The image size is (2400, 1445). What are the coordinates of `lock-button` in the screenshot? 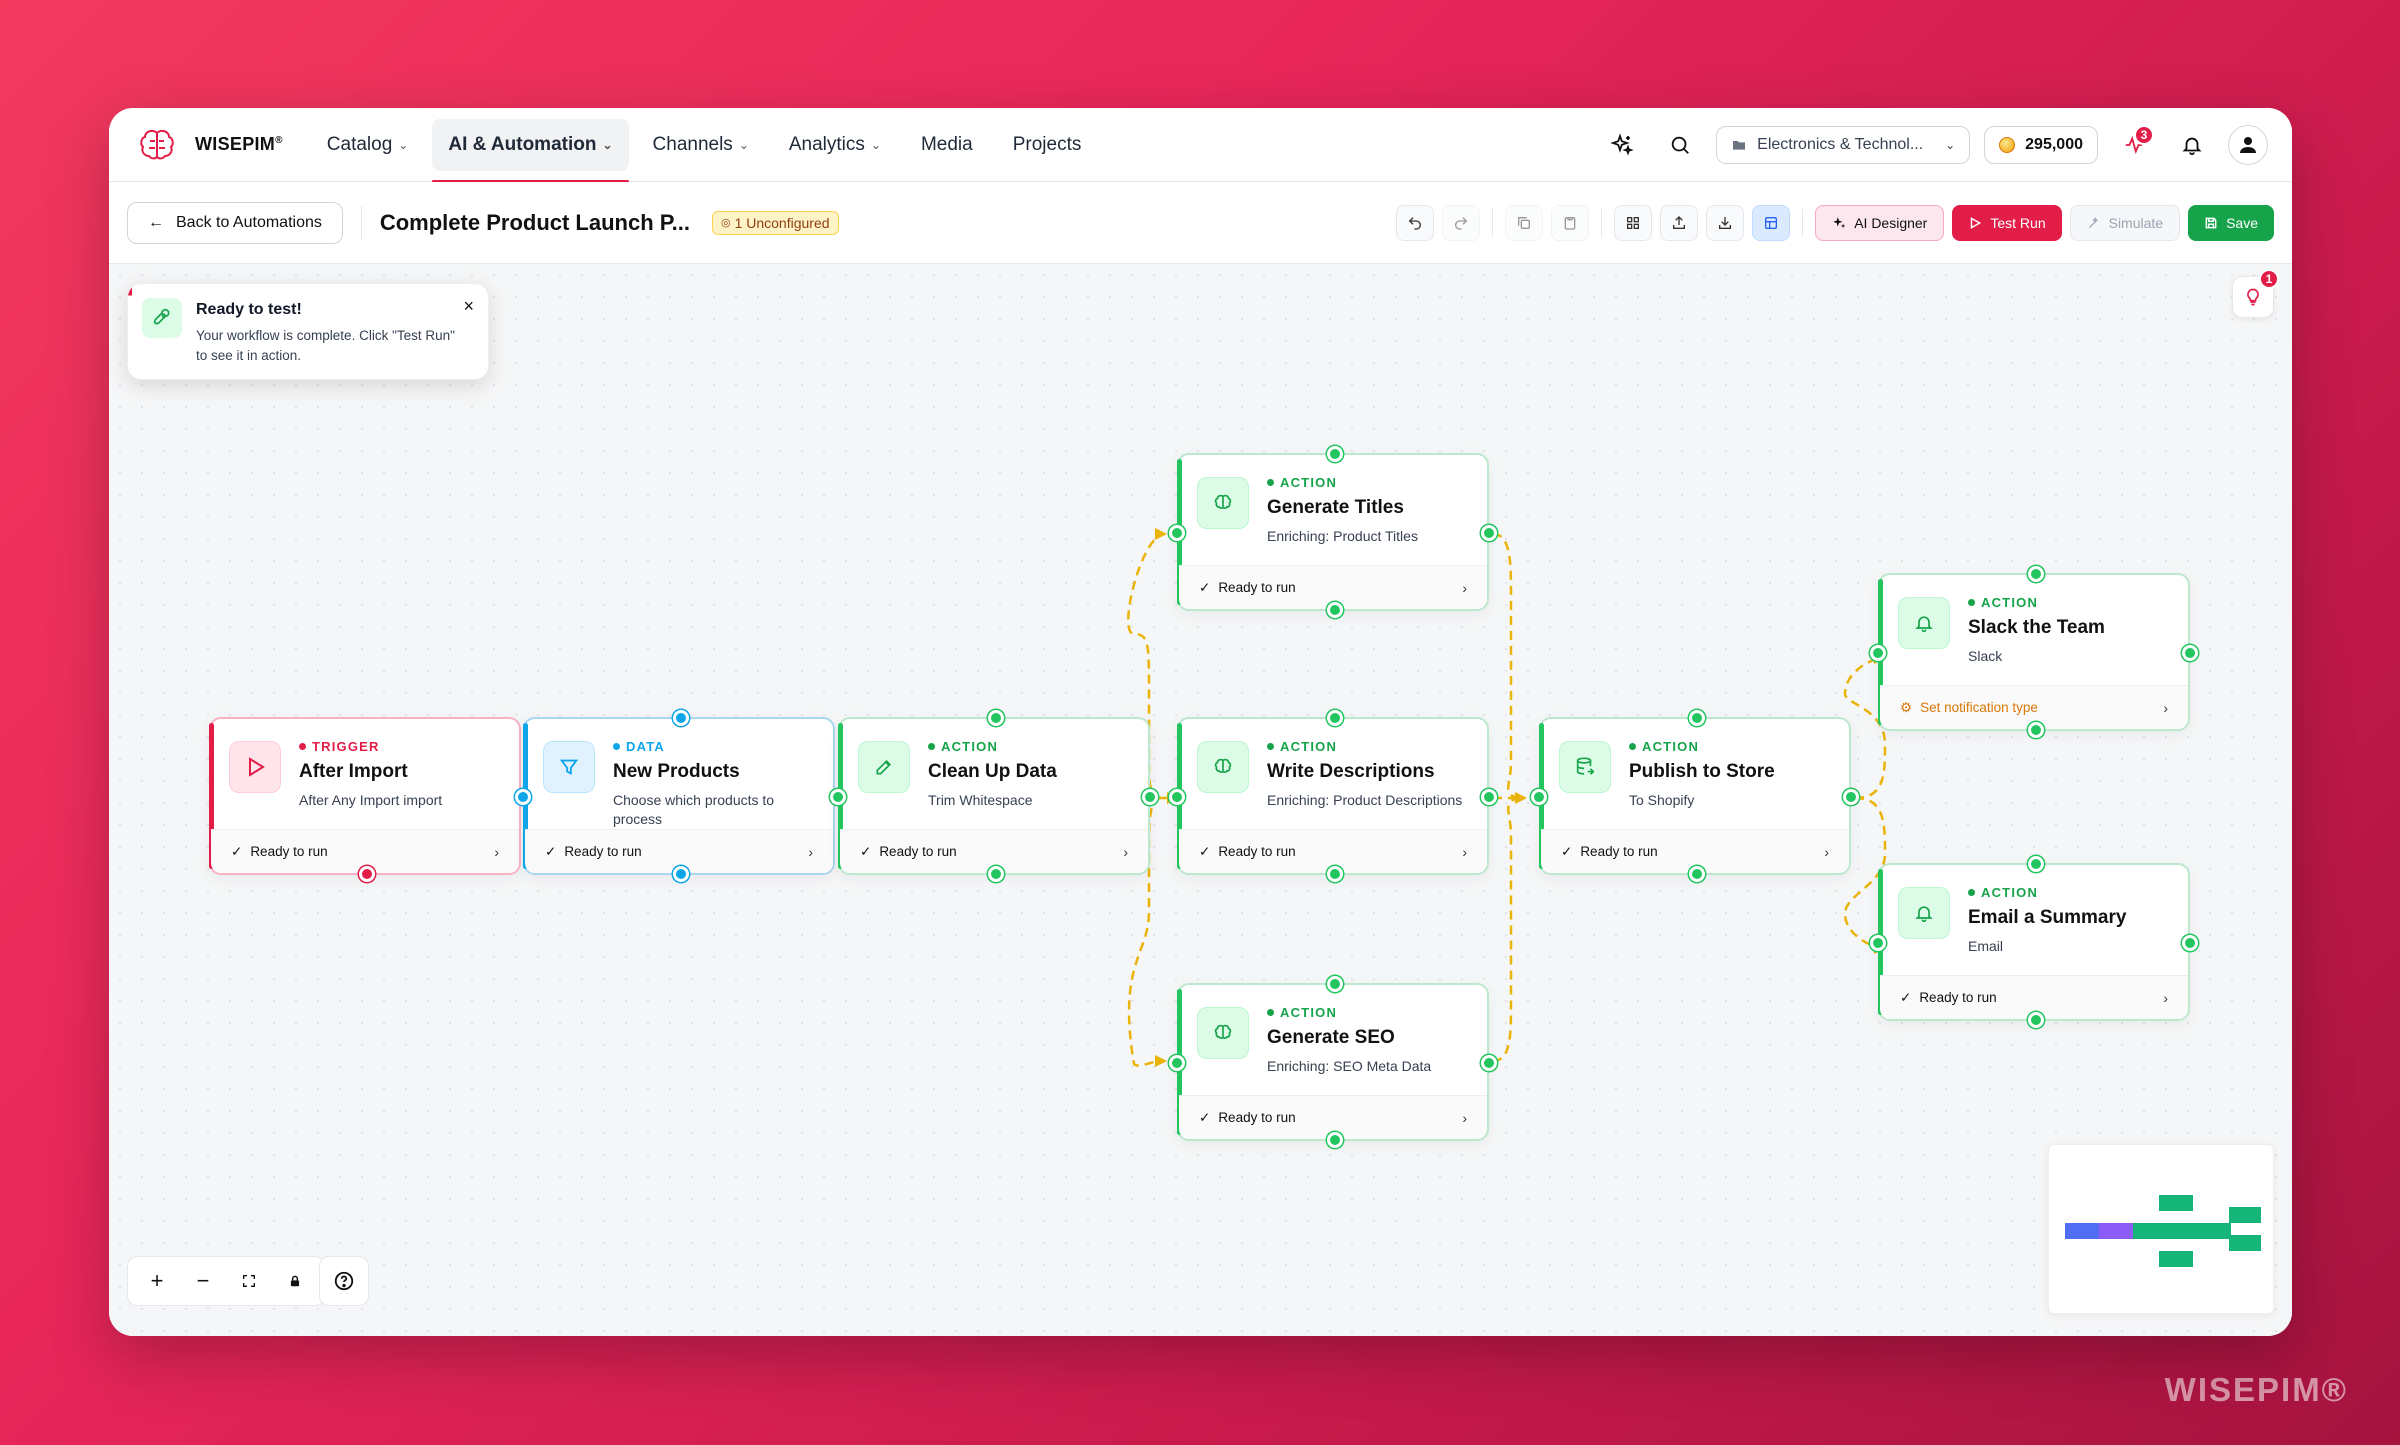 It's located at (295, 1281).